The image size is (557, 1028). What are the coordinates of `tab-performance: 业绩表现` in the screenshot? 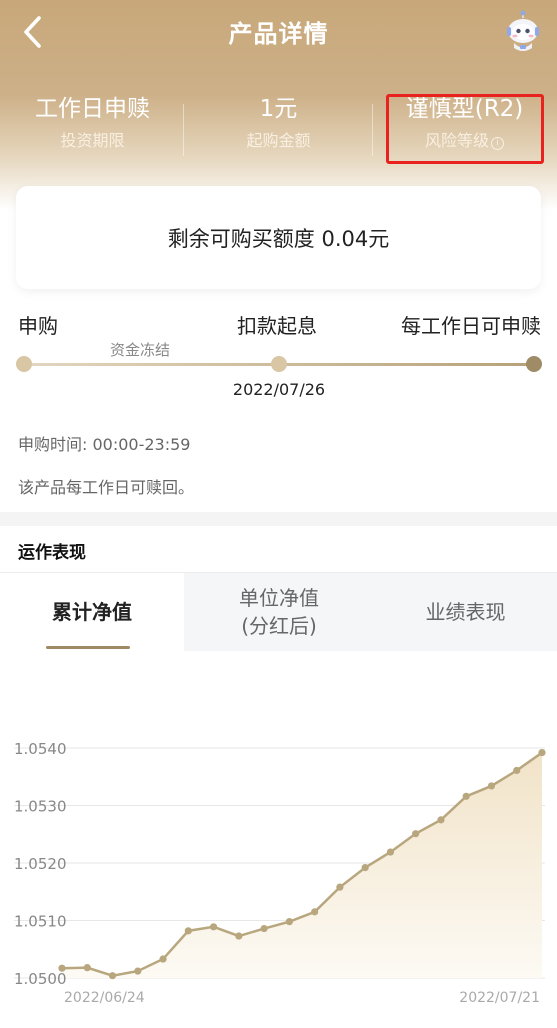 It's located at (465, 612).